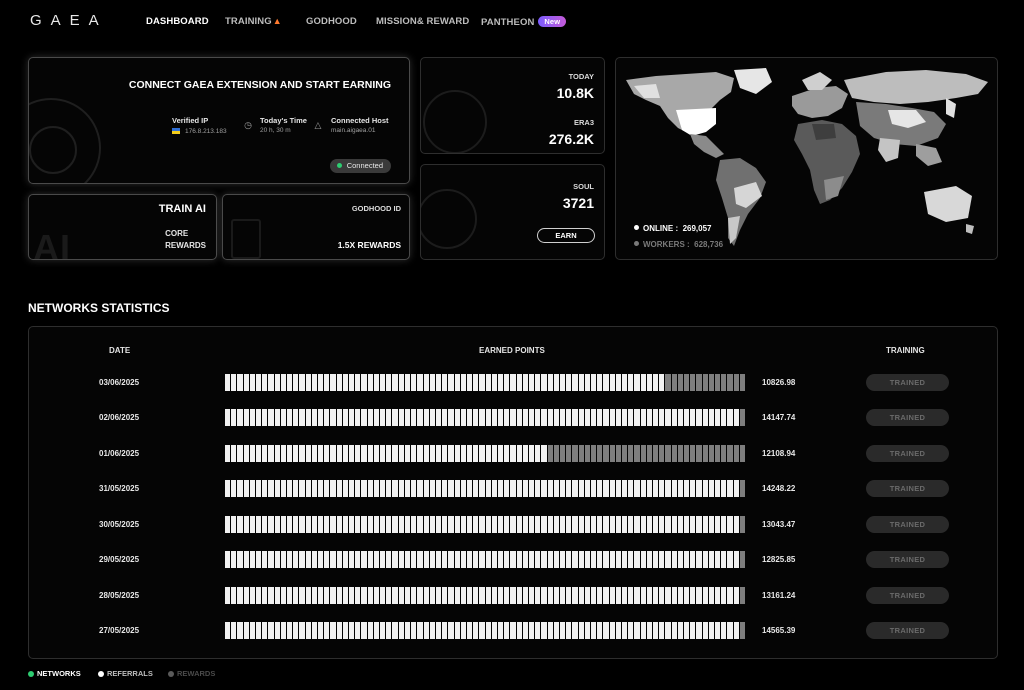  I want to click on footer-tab-networks: NETWORKS, so click(54, 673).